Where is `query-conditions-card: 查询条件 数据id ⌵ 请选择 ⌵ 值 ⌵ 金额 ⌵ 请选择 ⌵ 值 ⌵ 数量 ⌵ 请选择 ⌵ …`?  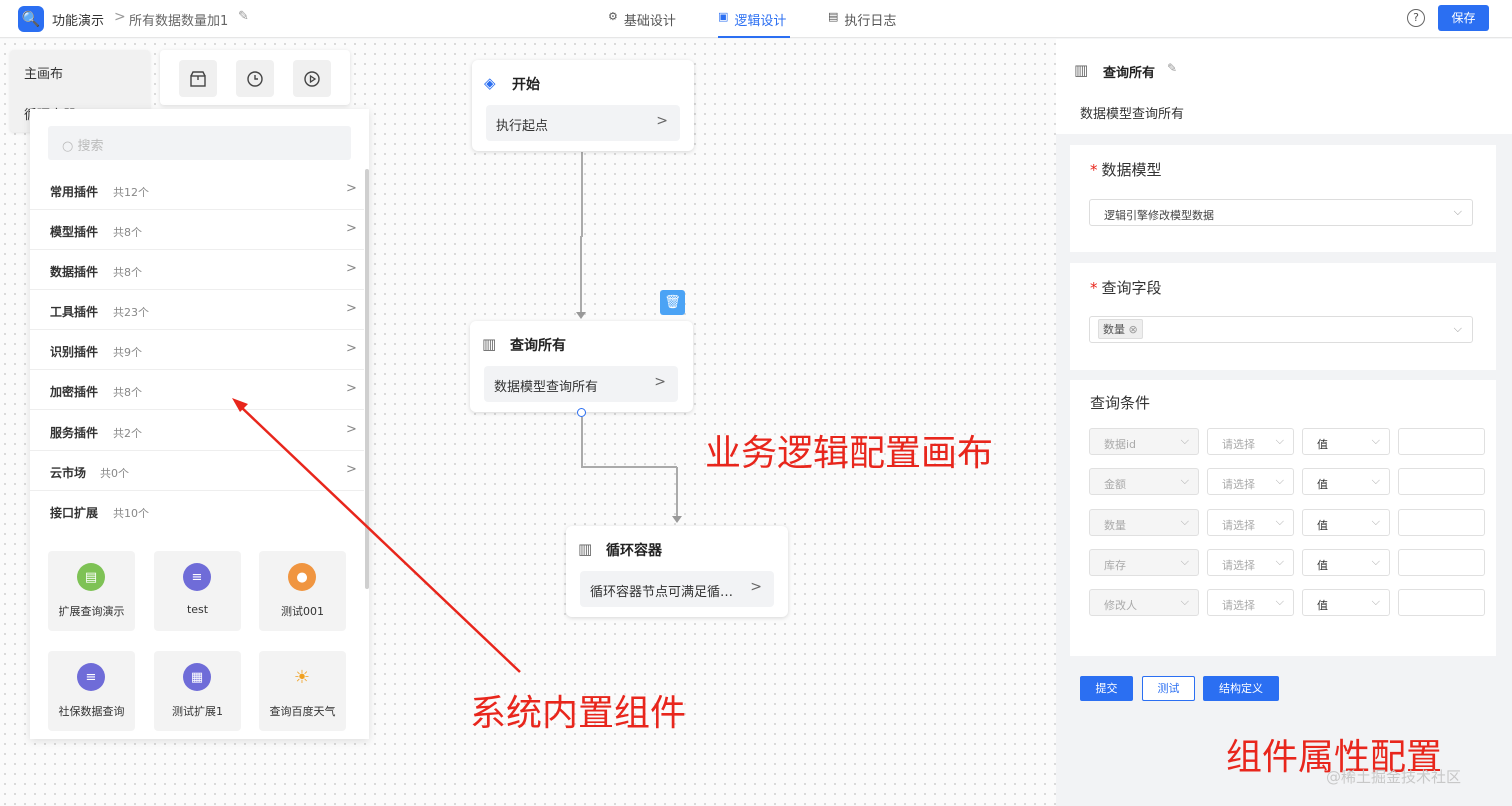
query-conditions-card: 查询条件 数据id ⌵ 请选择 ⌵ 值 ⌵ 金额 ⌵ 请选择 ⌵ 值 ⌵ 数量 ⌵ 请选择 ⌵ … is located at coordinates (1283, 518).